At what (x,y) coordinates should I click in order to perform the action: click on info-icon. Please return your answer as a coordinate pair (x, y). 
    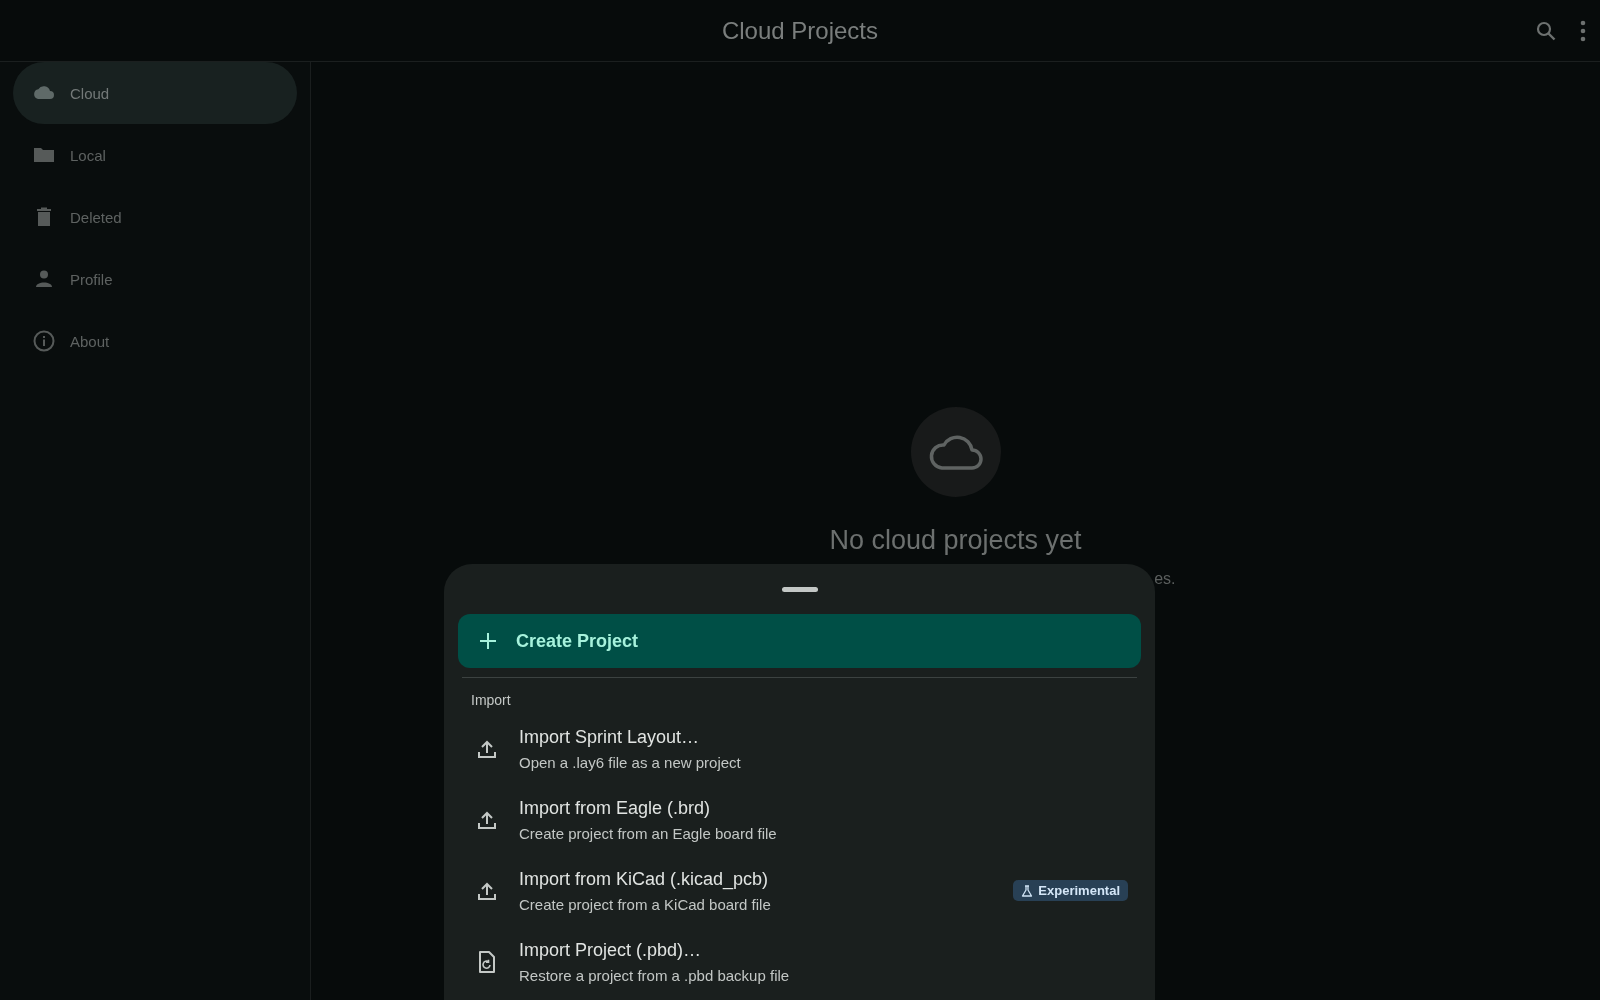
    Looking at the image, I should click on (44, 341).